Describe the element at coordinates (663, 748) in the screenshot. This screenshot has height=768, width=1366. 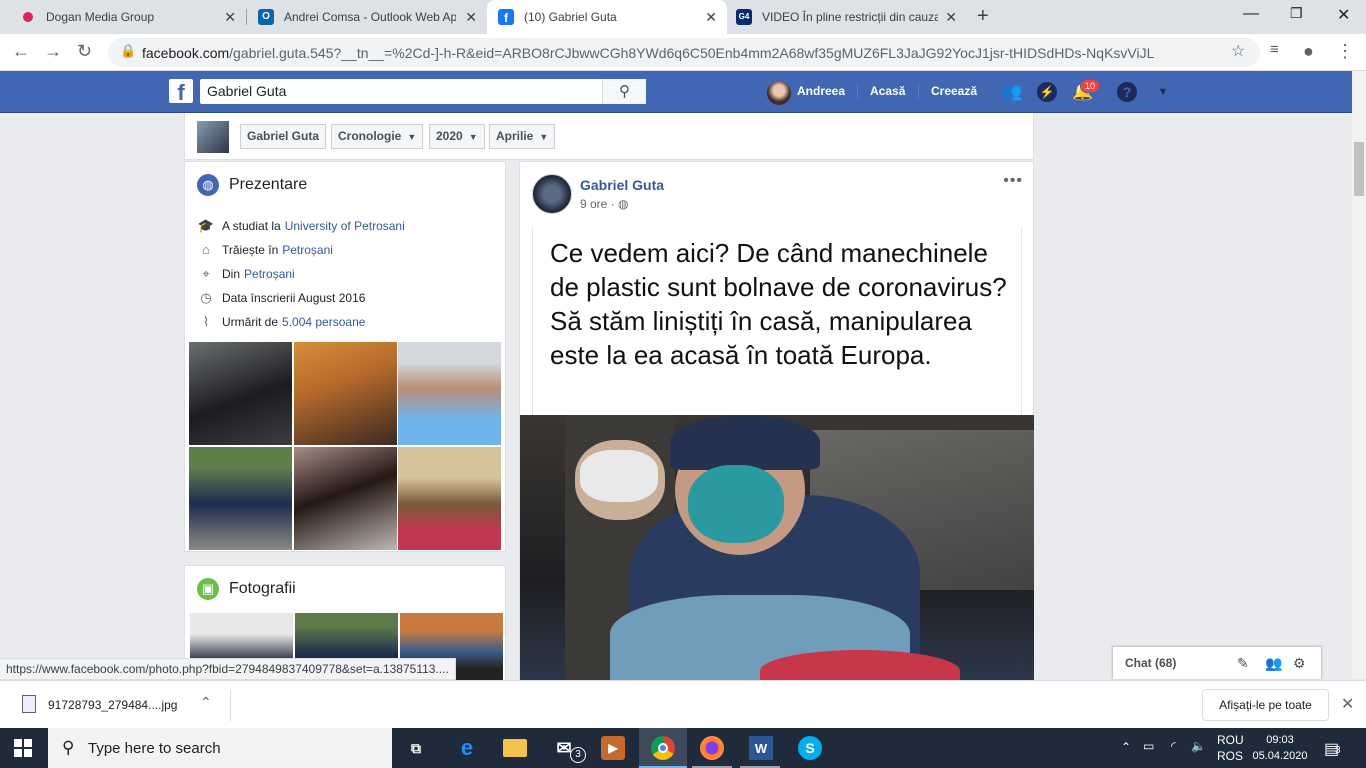
I see `chrome-icon` at that location.